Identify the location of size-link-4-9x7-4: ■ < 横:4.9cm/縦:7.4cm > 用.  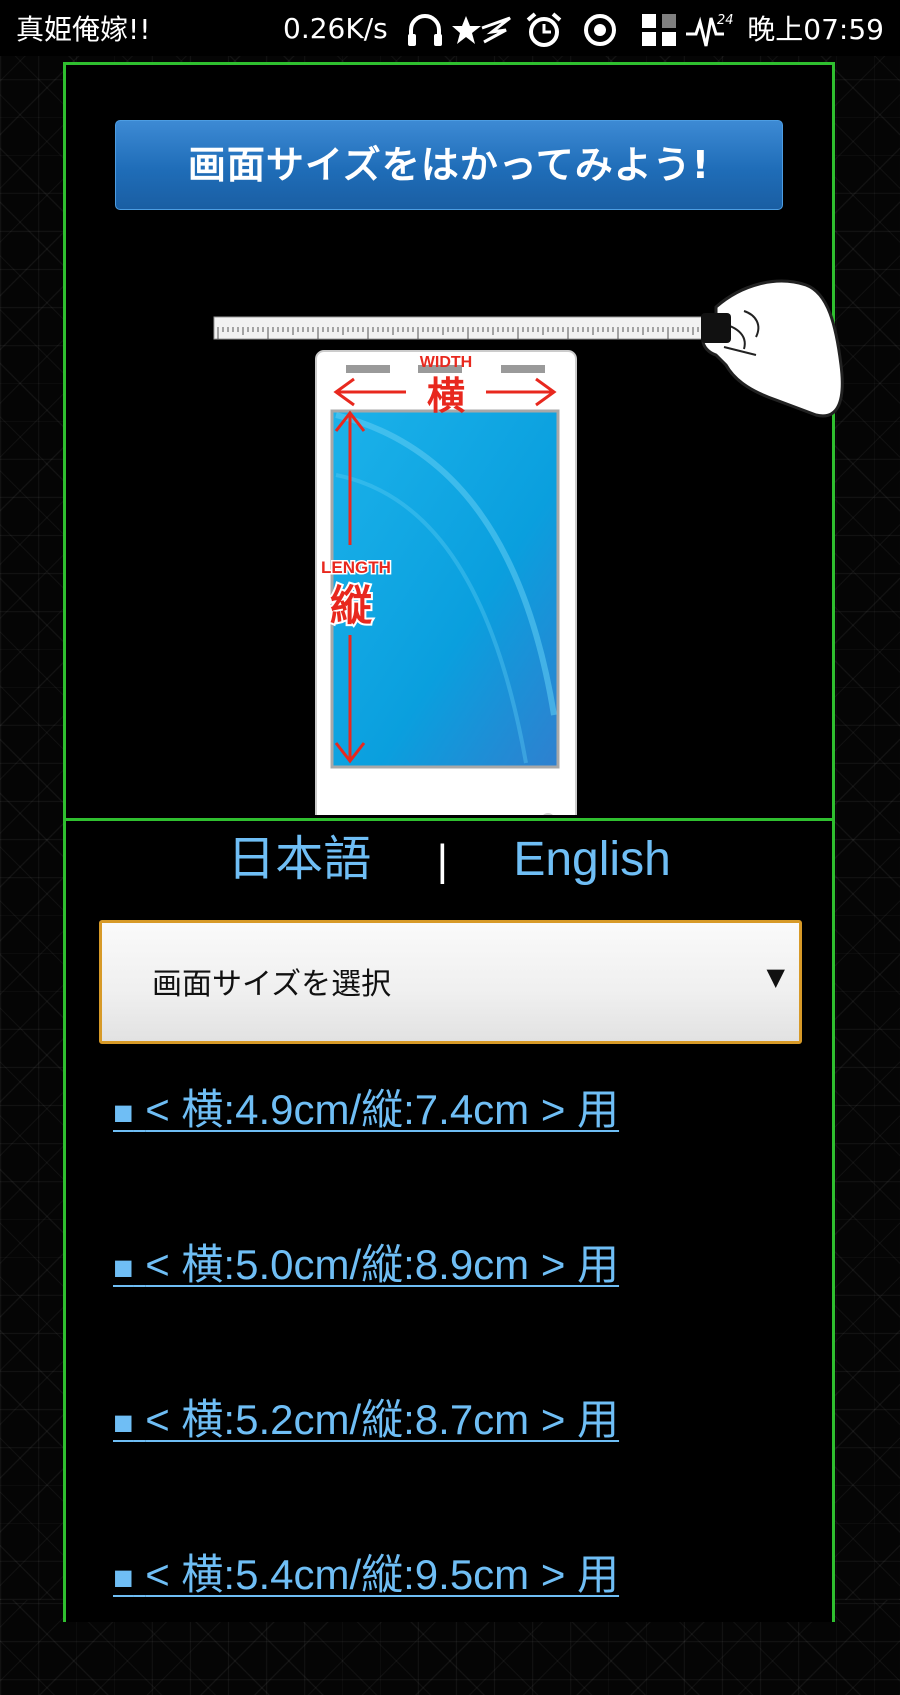
(463, 1152).